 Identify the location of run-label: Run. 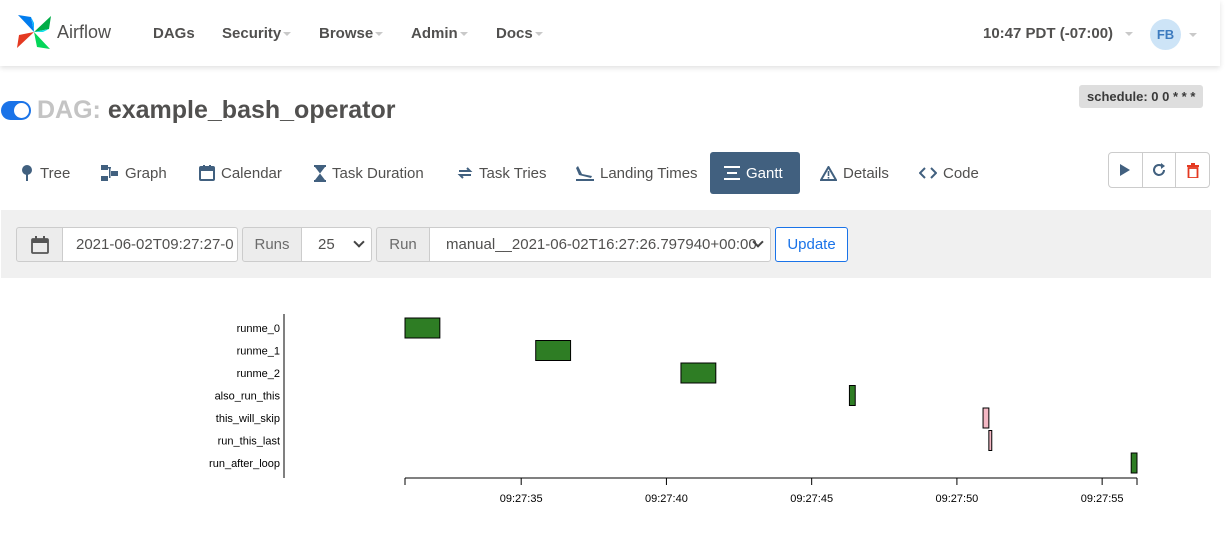
(403, 244).